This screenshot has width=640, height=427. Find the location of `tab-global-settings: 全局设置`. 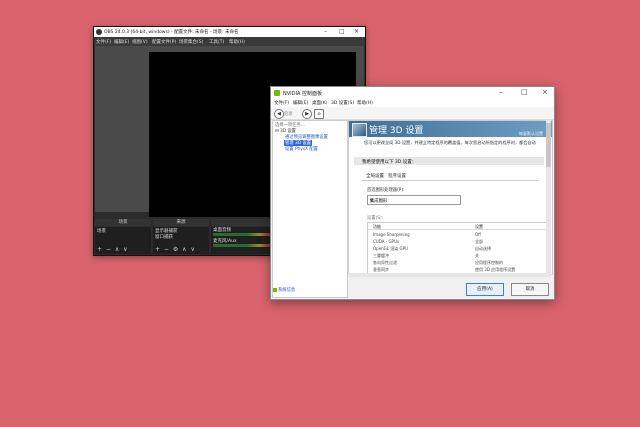

tab-global-settings: 全局设置 is located at coordinates (375, 176).